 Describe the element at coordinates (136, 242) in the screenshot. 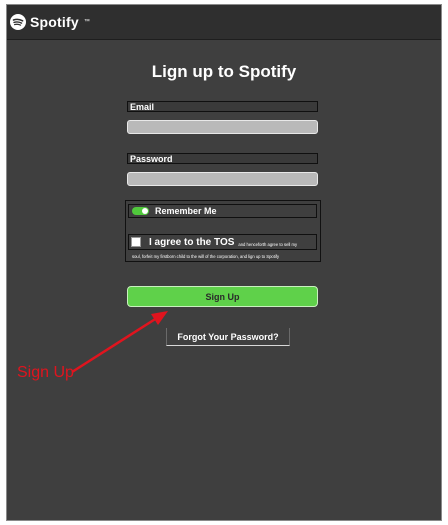

I see `tos-checkbox` at that location.